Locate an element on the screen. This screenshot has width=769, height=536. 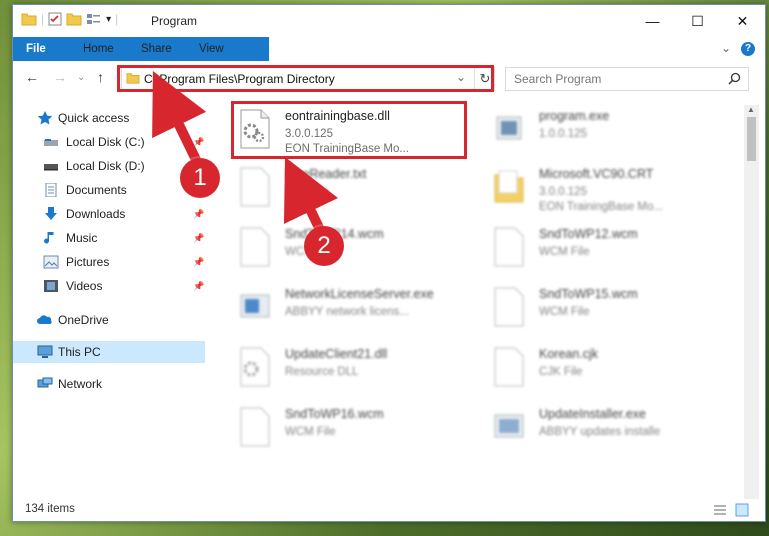
step-1-badge: 1 is located at coordinates (200, 178).